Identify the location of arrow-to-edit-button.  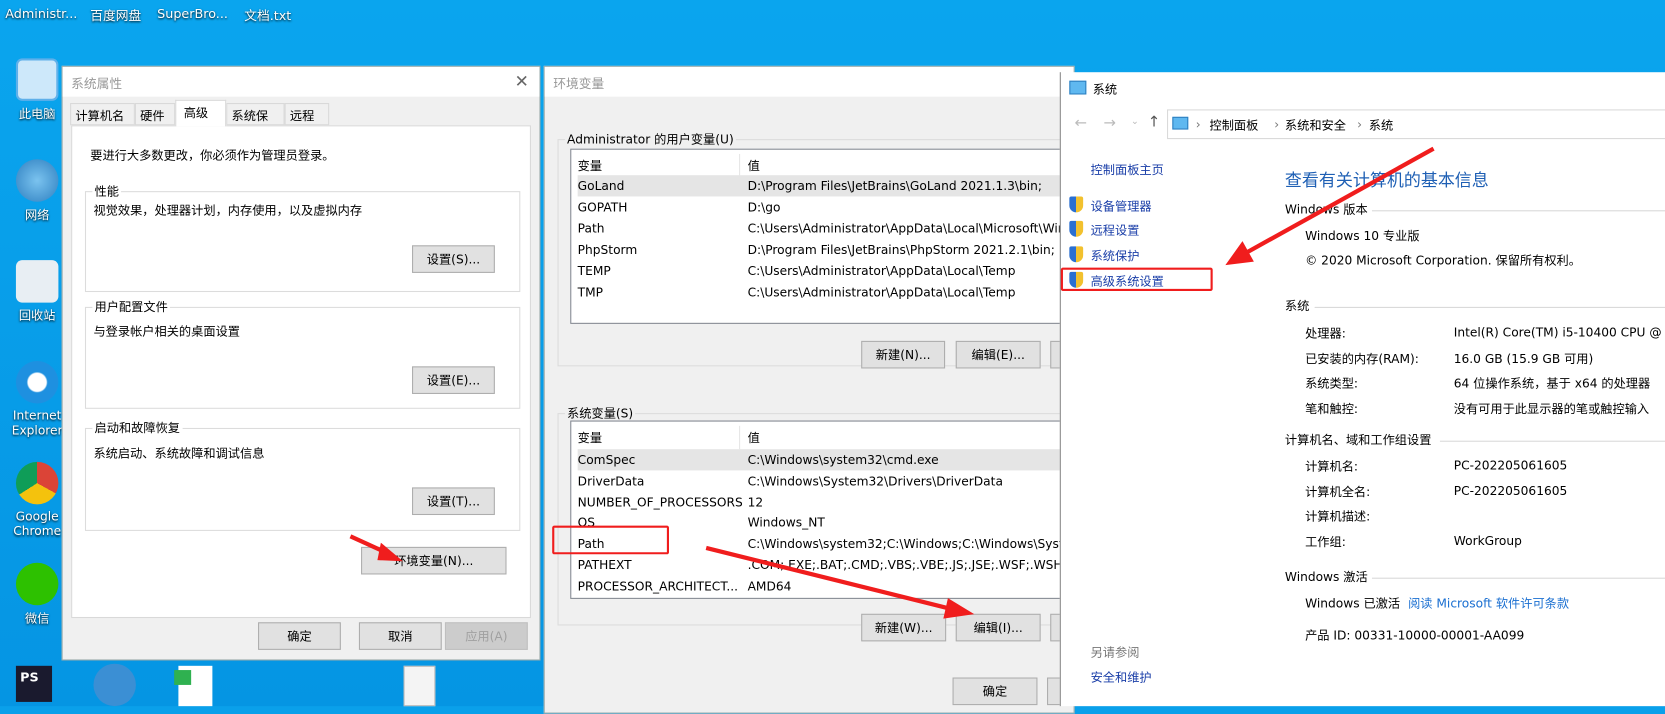
(830, 578).